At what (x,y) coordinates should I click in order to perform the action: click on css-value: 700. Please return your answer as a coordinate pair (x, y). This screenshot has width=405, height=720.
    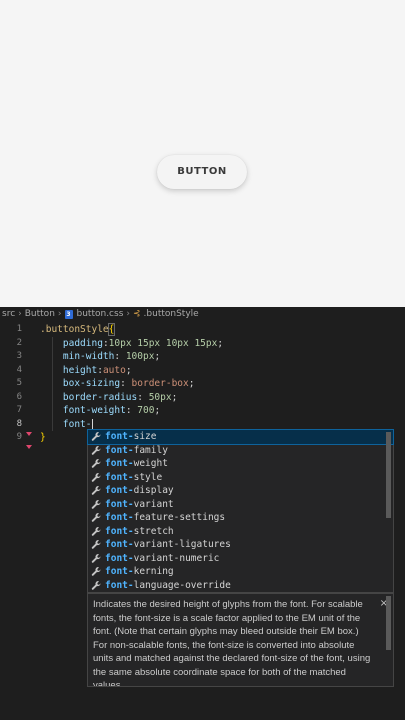
    Looking at the image, I should click on (146, 410).